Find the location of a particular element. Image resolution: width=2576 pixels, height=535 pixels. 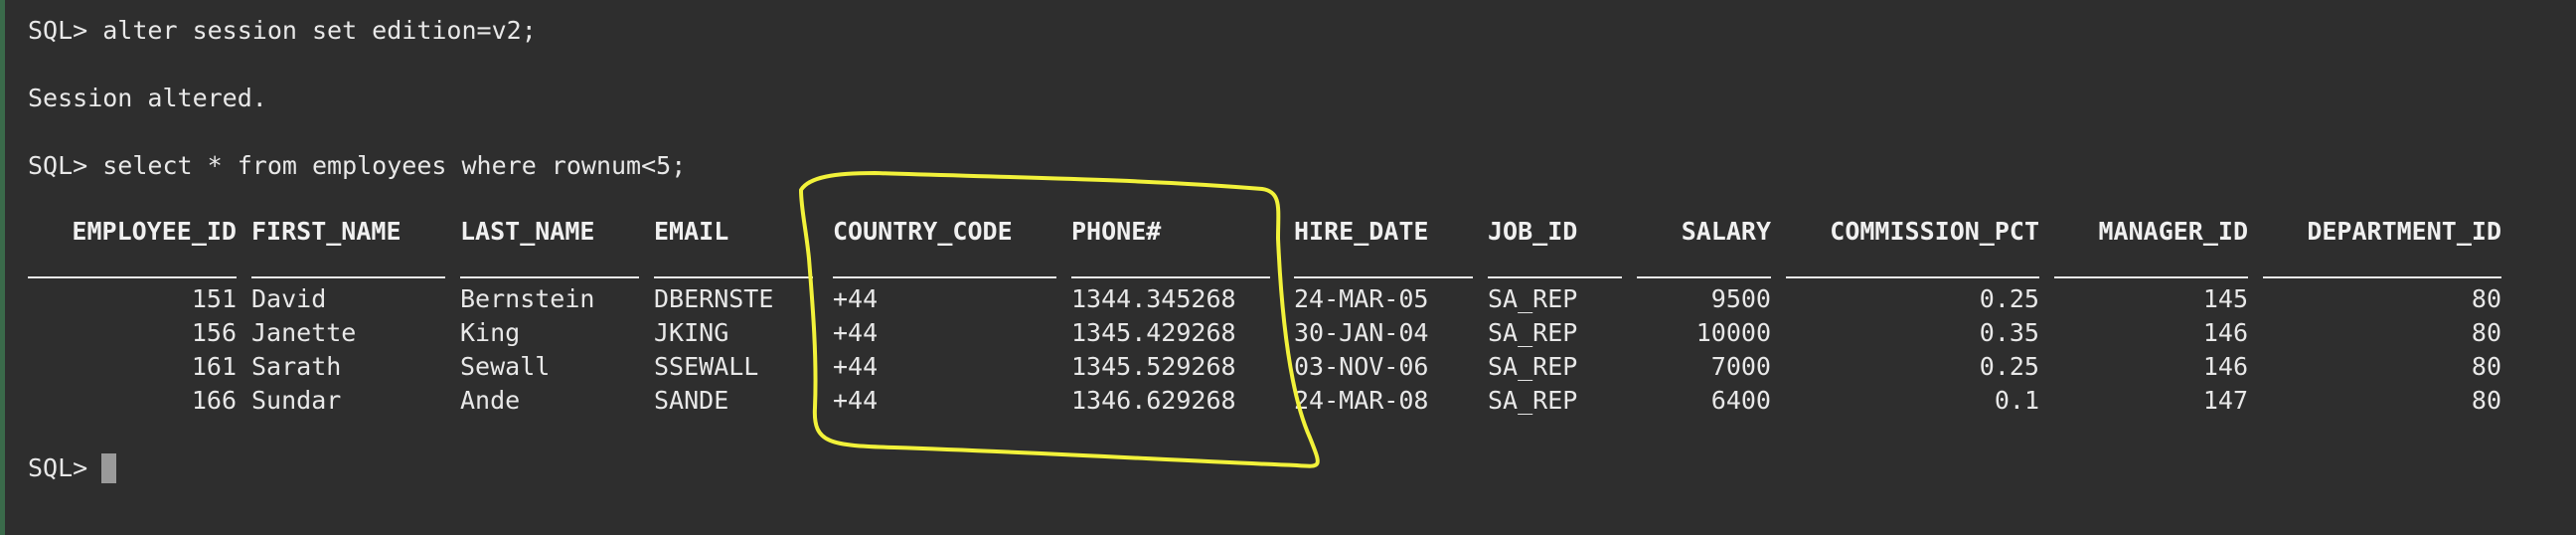

column-header-last-name: LAST_NAME is located at coordinates (527, 232).